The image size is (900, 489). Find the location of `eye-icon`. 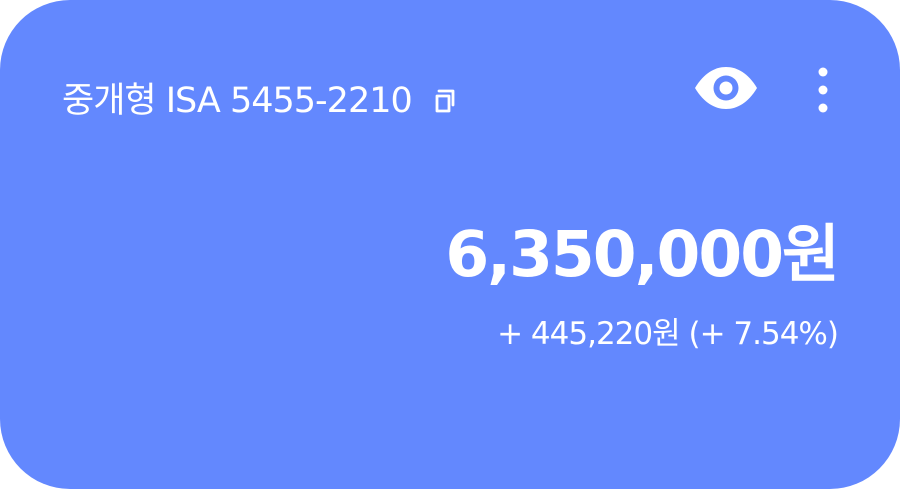

eye-icon is located at coordinates (726, 88).